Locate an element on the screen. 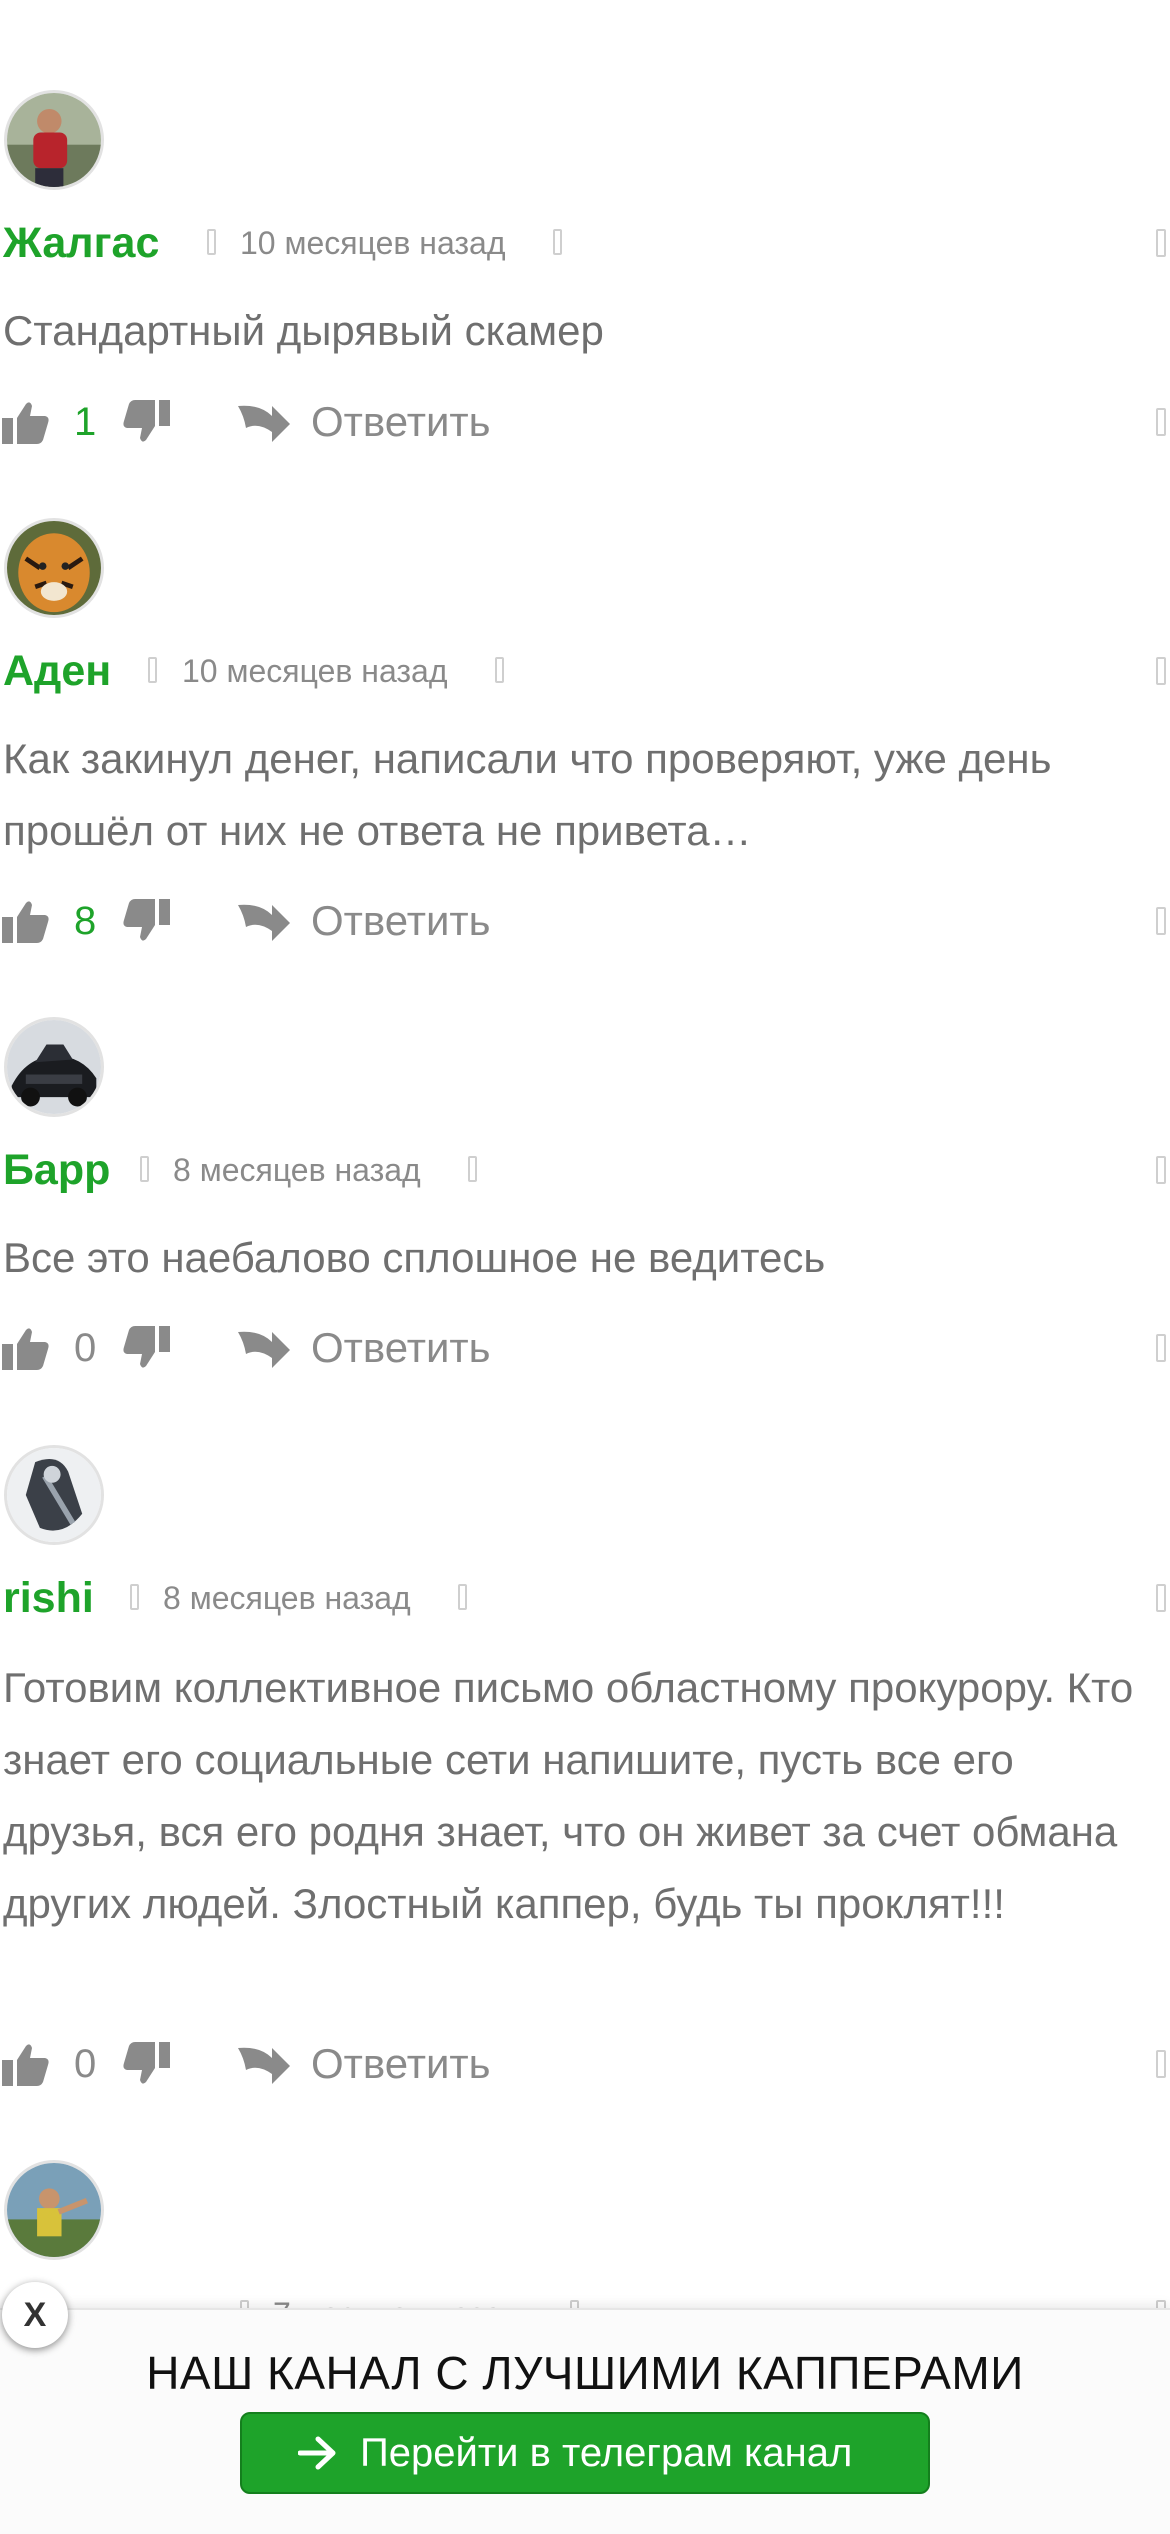 This screenshot has height=2534, width=1170. like-count: 1 is located at coordinates (85, 422).